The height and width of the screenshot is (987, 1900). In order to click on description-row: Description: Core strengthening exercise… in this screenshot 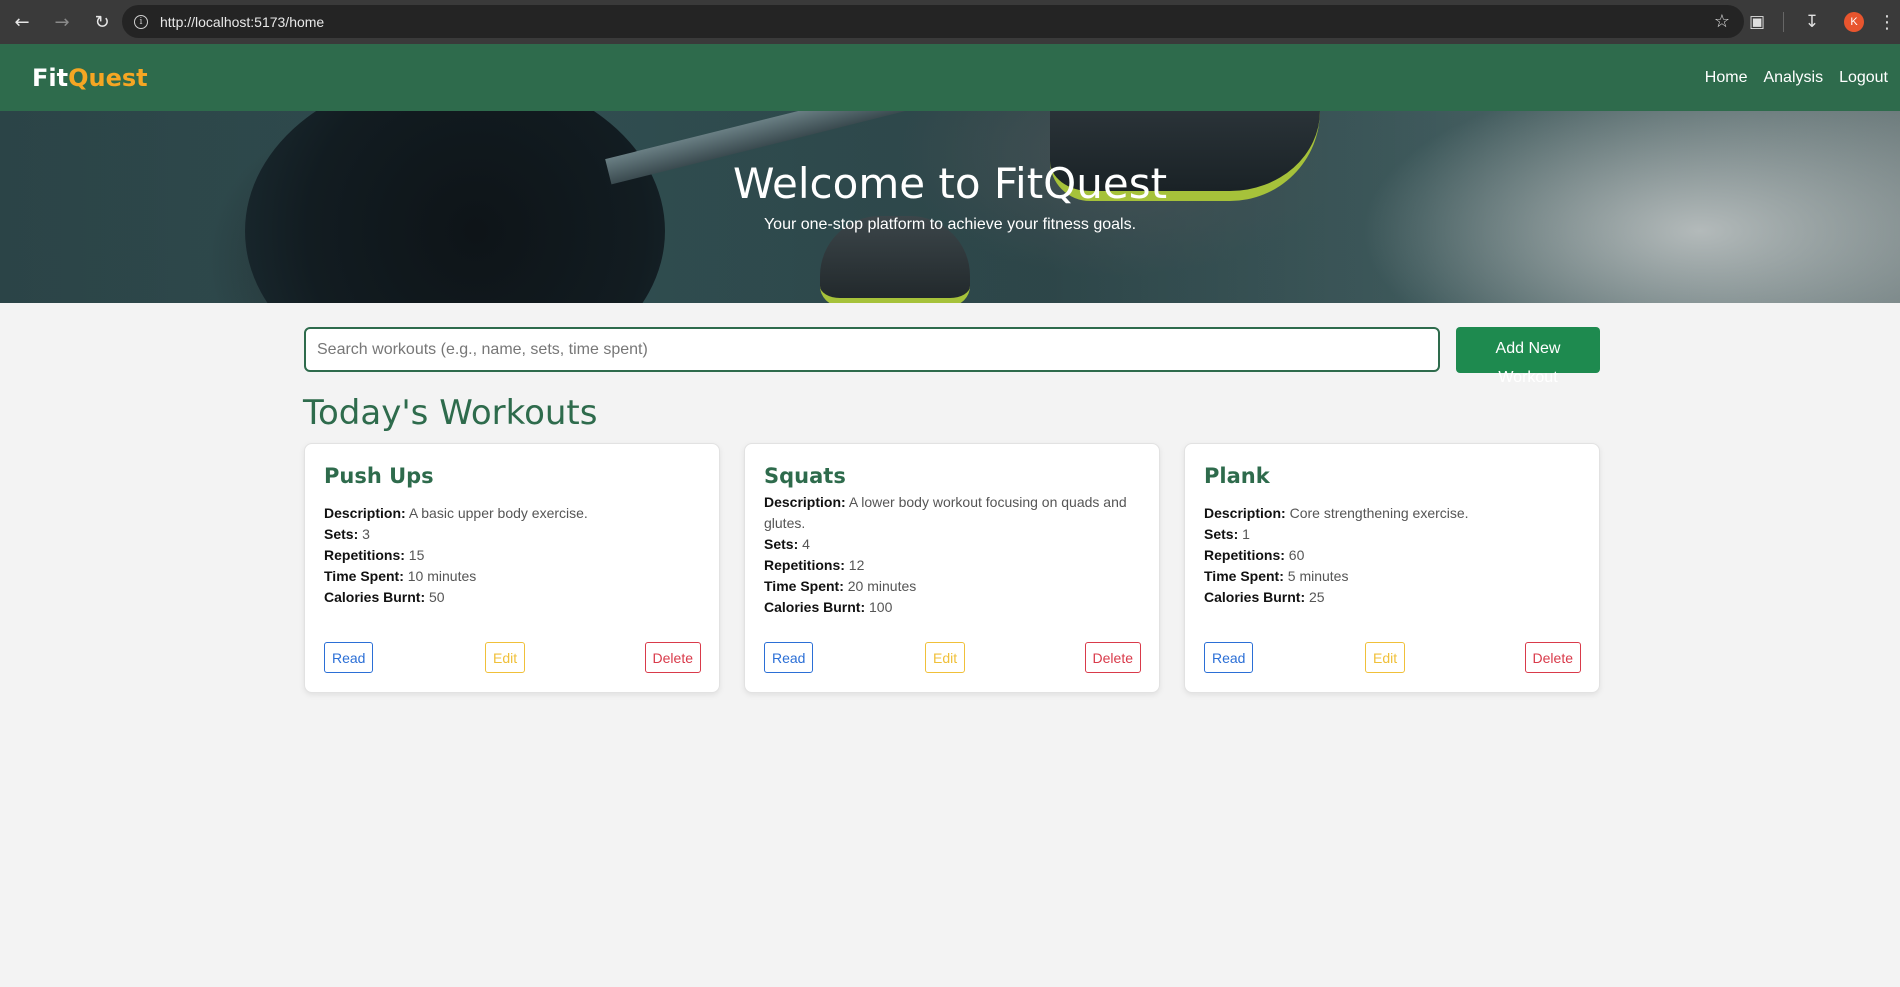, I will do `click(1394, 513)`.